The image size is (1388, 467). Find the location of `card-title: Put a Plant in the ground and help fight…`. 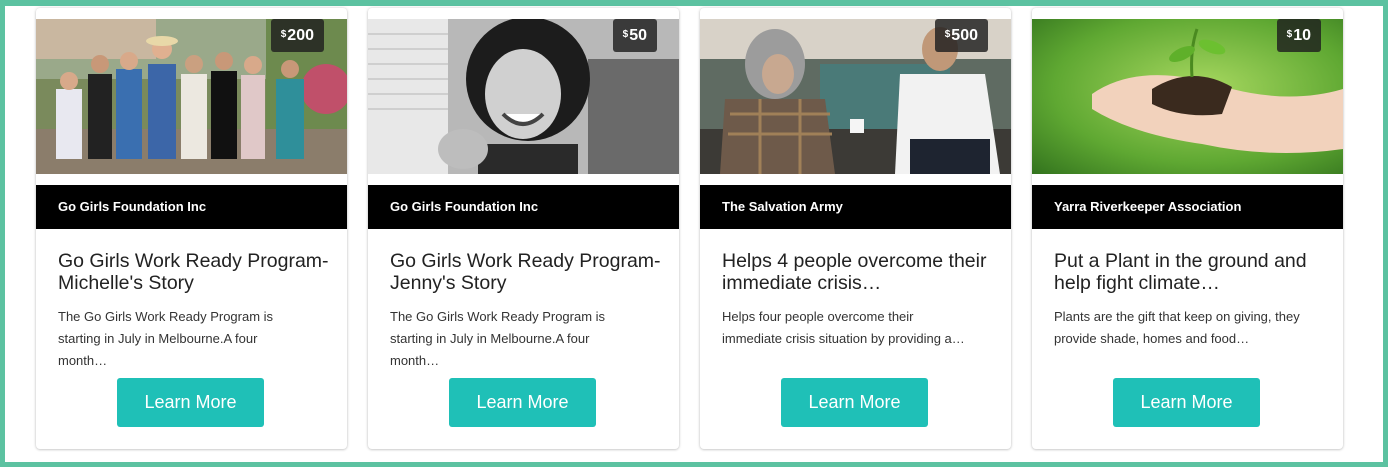

card-title: Put a Plant in the ground and help fight… is located at coordinates (1191, 272).